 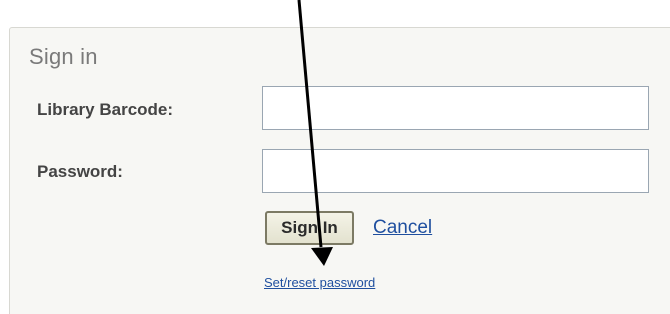 What do you see at coordinates (80, 171) in the screenshot?
I see `password-label: Password:` at bounding box center [80, 171].